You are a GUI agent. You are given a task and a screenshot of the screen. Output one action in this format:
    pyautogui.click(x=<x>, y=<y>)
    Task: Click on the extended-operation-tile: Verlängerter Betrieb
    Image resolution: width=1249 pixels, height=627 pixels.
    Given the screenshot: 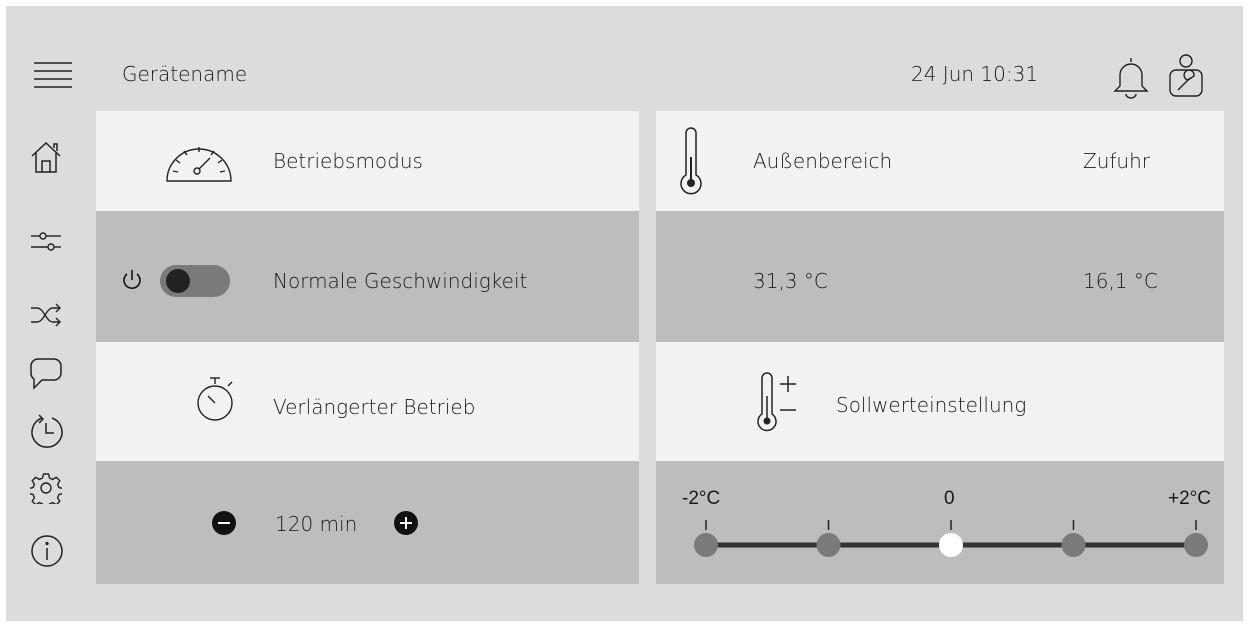 What is the action you would take?
    pyautogui.click(x=367, y=401)
    